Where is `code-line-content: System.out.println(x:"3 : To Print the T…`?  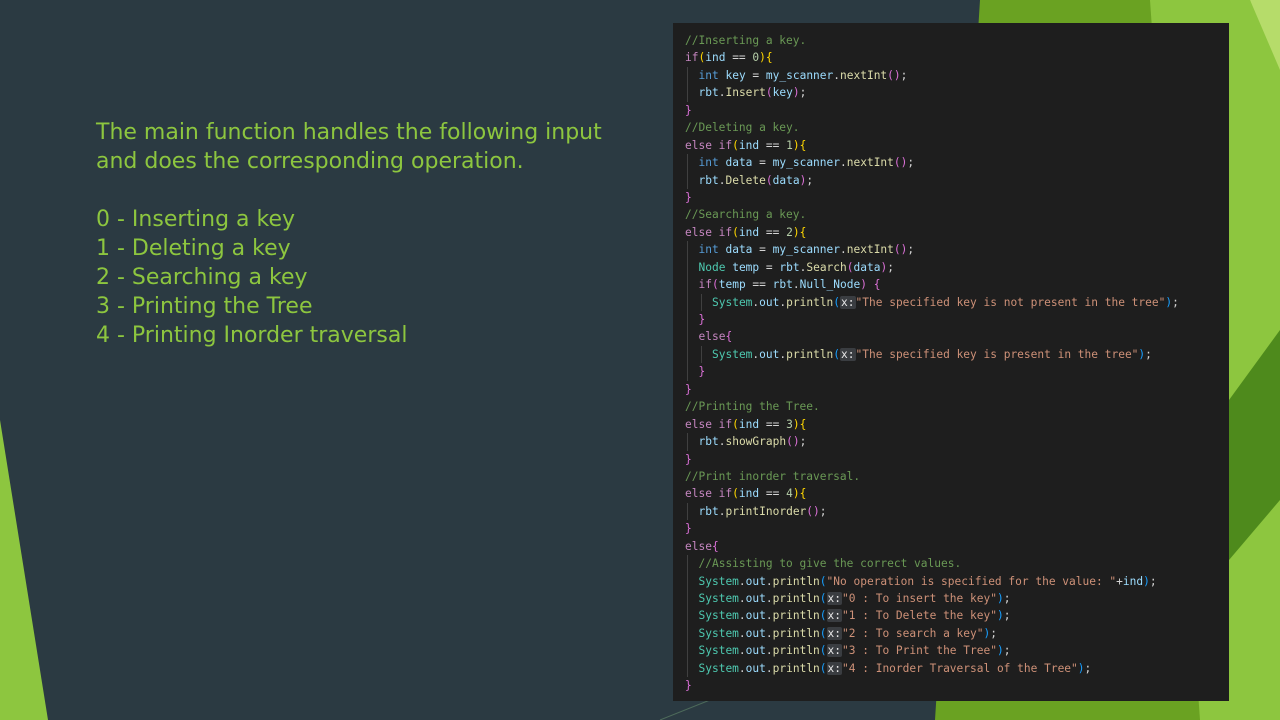
code-line-content: System.out.println(x:"3 : To Print the T… is located at coordinates (854, 651).